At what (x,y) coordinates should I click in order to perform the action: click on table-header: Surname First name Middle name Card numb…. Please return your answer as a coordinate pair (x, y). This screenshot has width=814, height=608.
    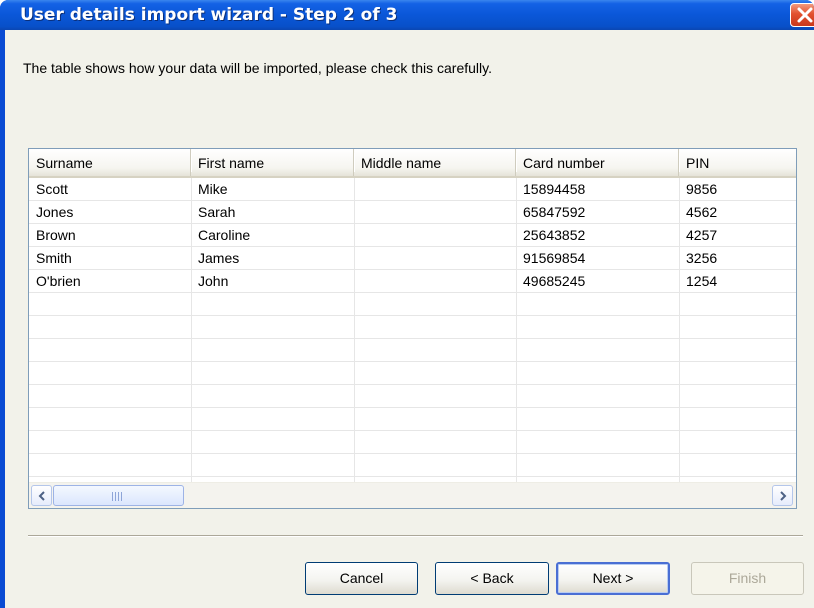
    Looking at the image, I should click on (412, 163).